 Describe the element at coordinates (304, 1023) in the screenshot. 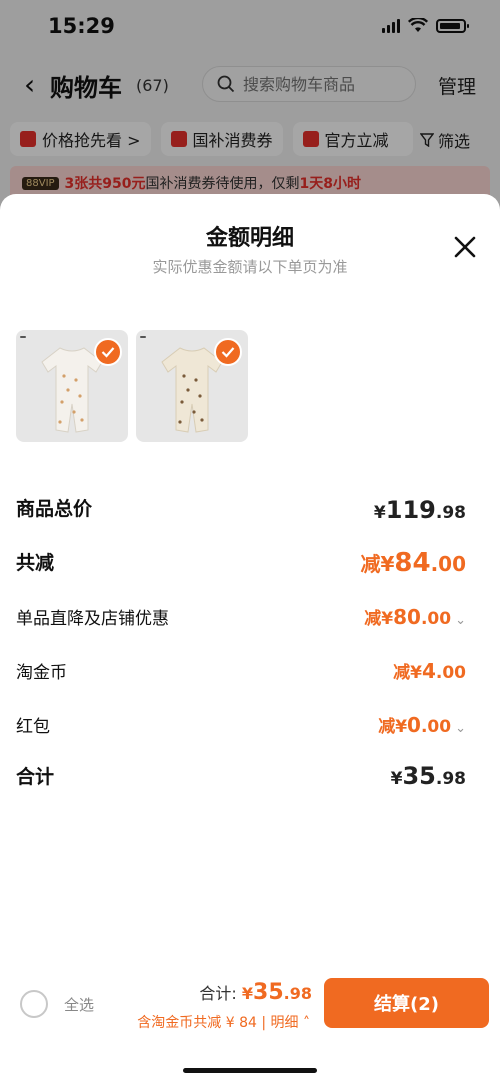

I see `chevron-up-icon: ˄` at that location.